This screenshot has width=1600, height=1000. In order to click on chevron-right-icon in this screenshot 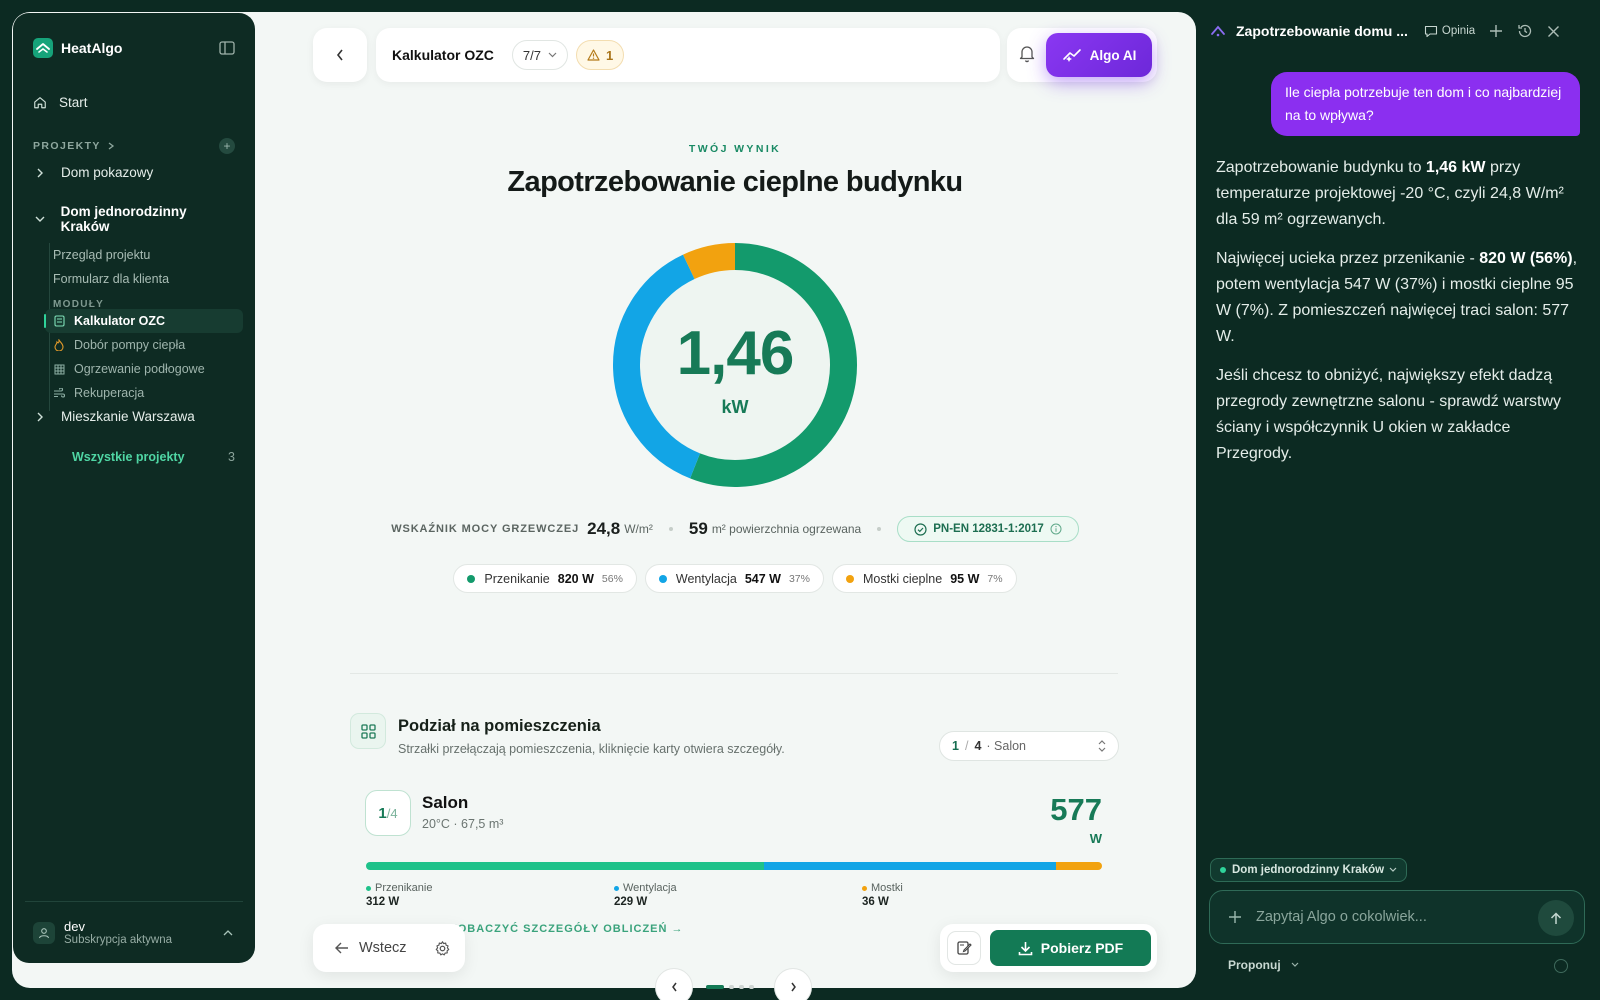, I will do `click(40, 417)`.